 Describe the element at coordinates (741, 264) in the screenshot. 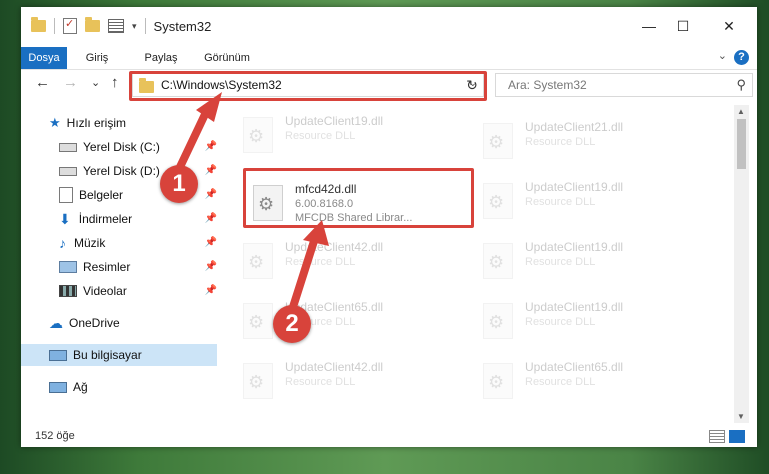

I see `vertical-scrollbar: ▲ ▼` at that location.